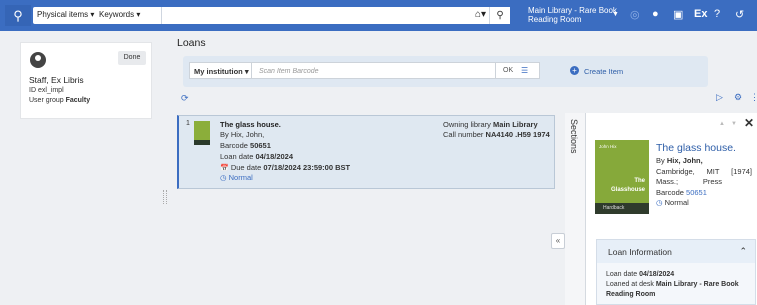 The width and height of the screenshot is (757, 305). Describe the element at coordinates (640, 252) in the screenshot. I see `loan-information-title: Loan Information` at that location.